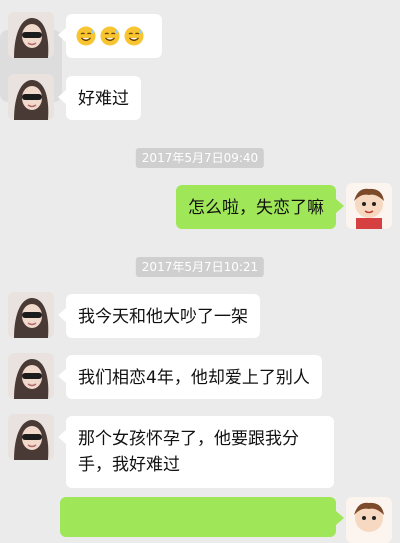 The width and height of the screenshot is (400, 543). What do you see at coordinates (103, 99) in the screenshot?
I see `message-text: 好难过` at bounding box center [103, 99].